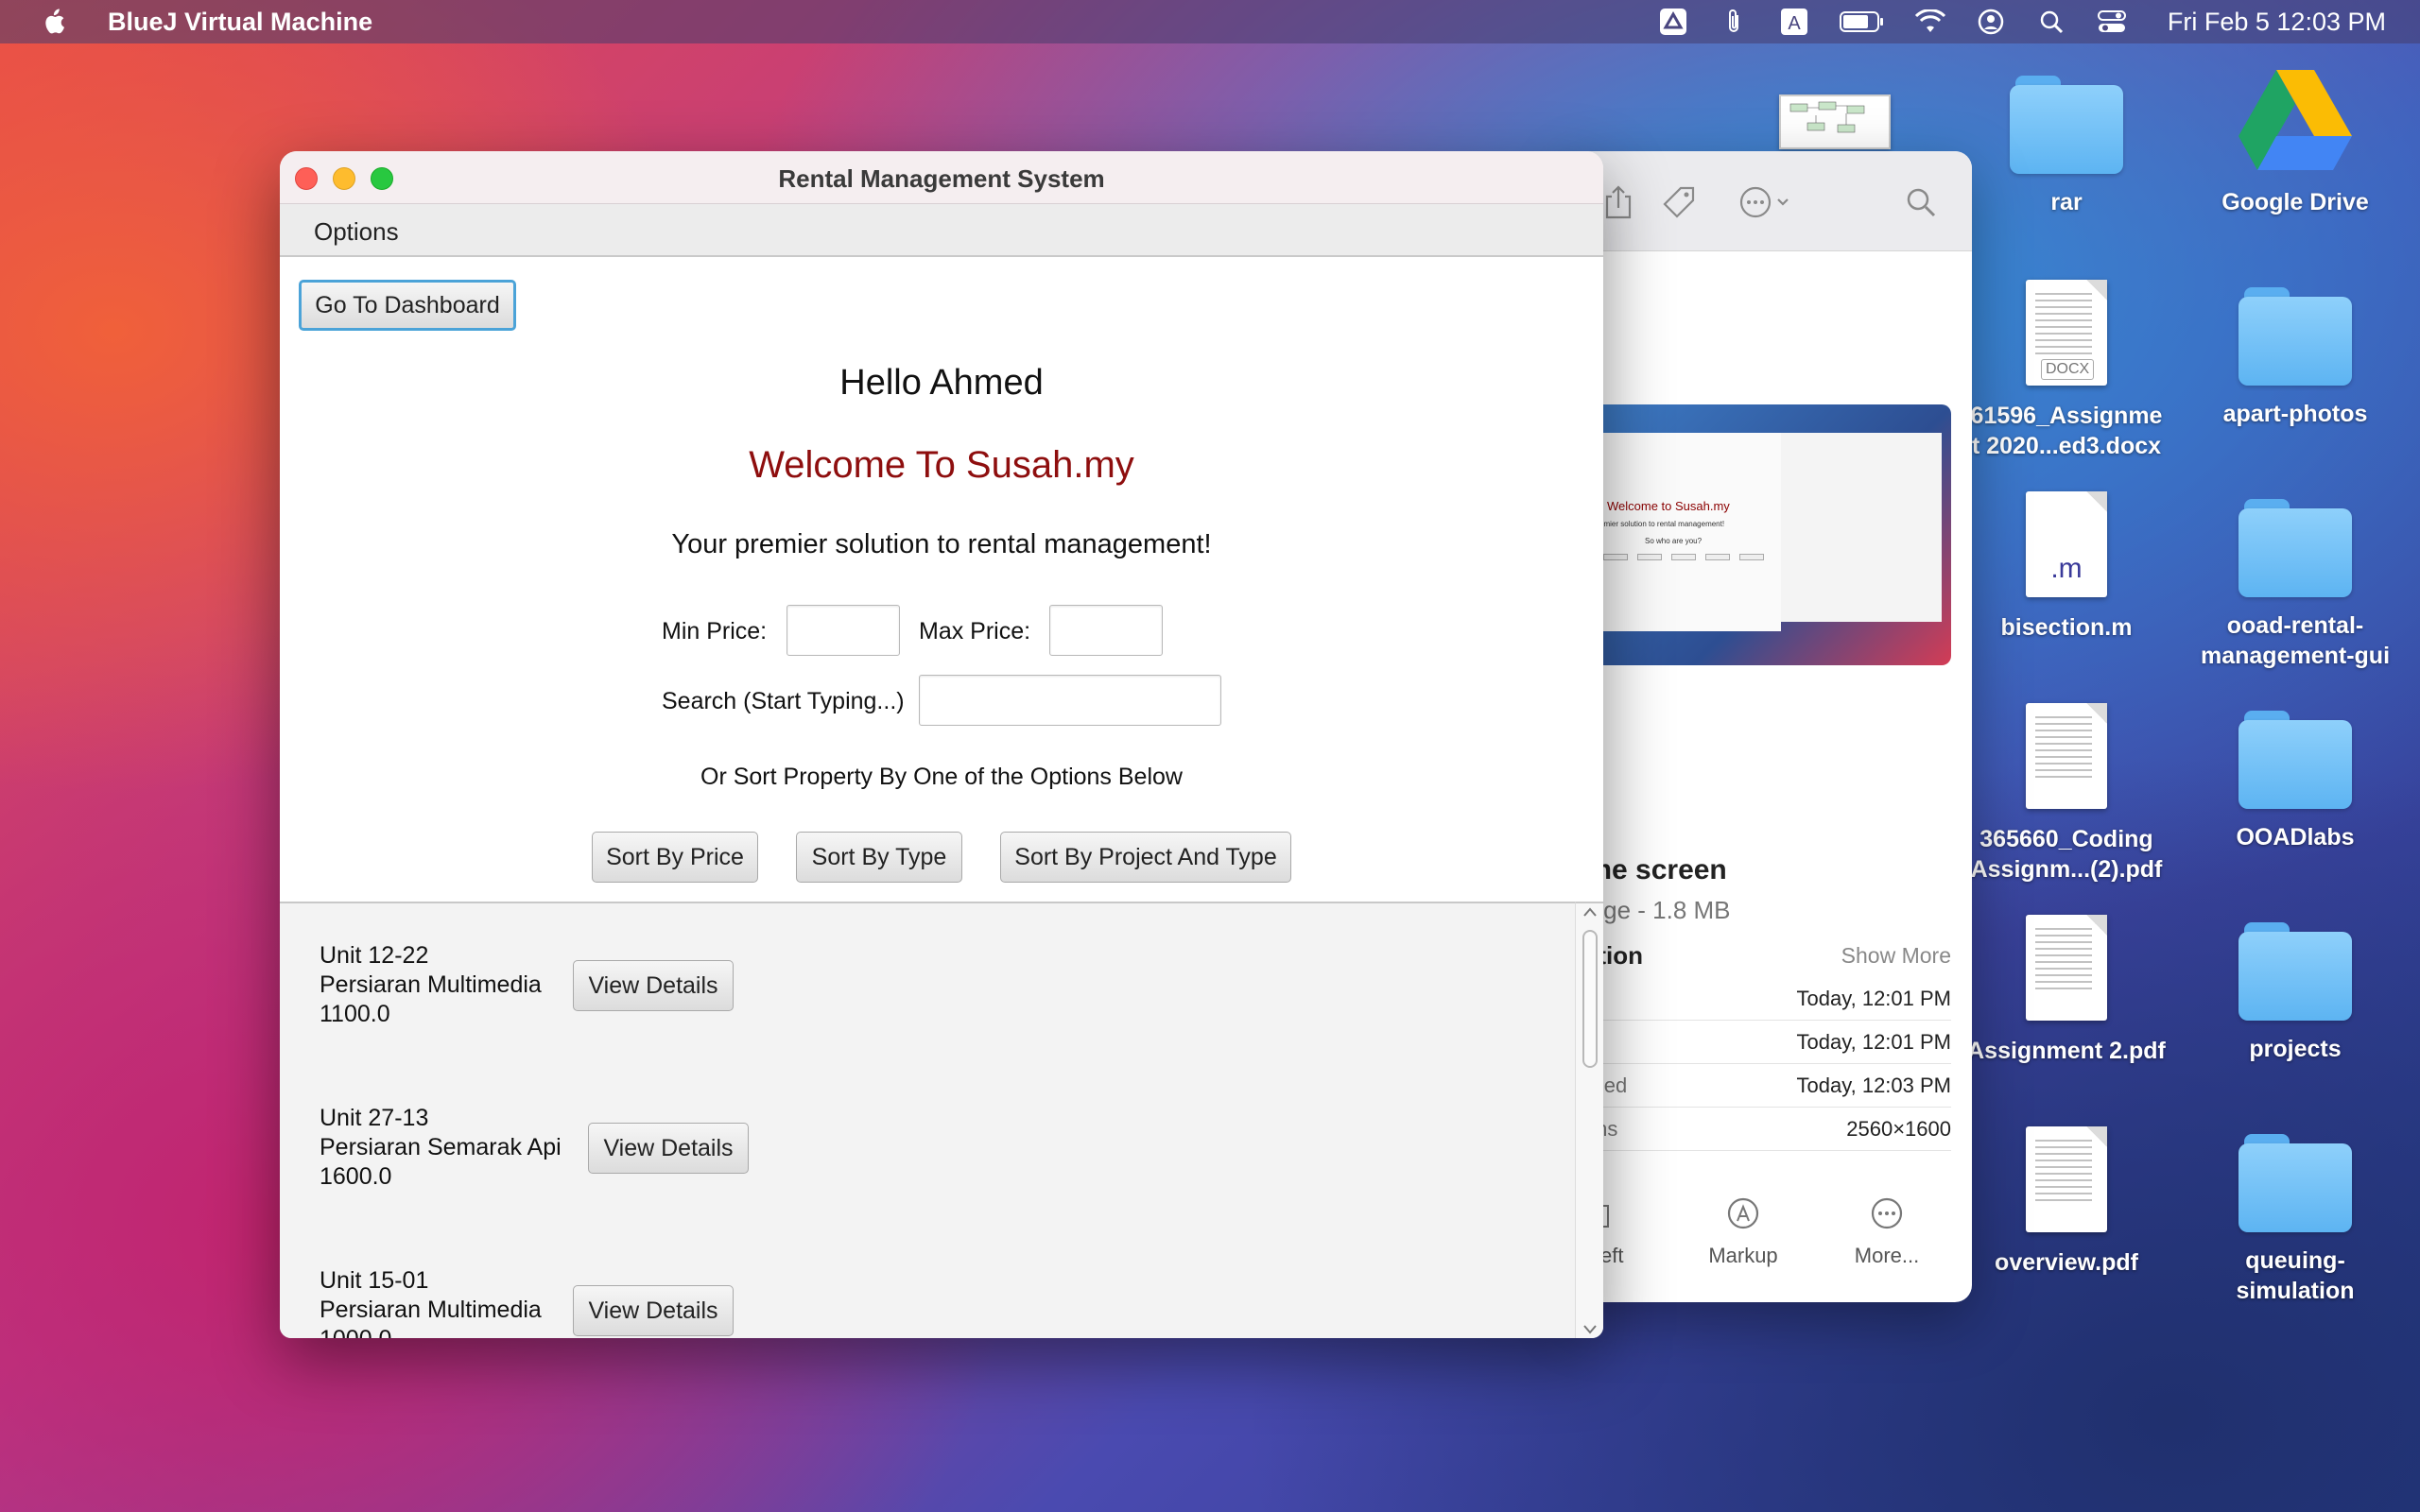 This screenshot has width=2420, height=1512. I want to click on list-item: Unit 27-13 Persiaran Semarak Api 1600.0, so click(441, 1148).